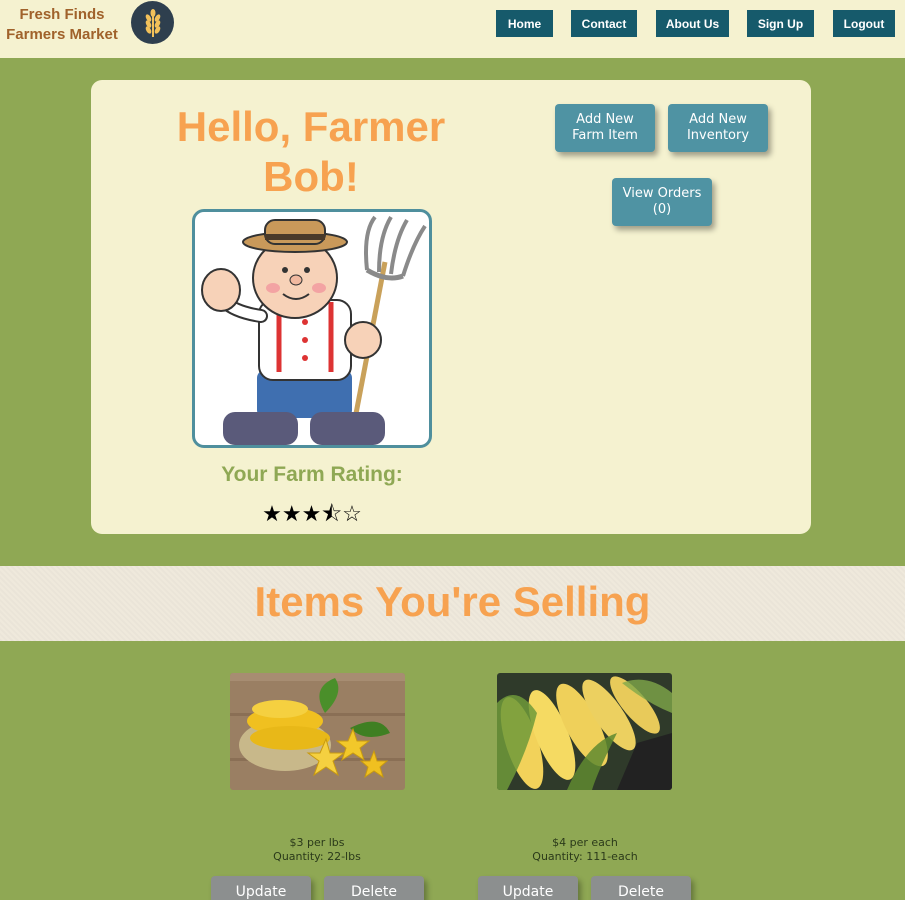 Image resolution: width=905 pixels, height=900 pixels. What do you see at coordinates (311, 176) in the screenshot?
I see `greeting-line-2: Bob!` at bounding box center [311, 176].